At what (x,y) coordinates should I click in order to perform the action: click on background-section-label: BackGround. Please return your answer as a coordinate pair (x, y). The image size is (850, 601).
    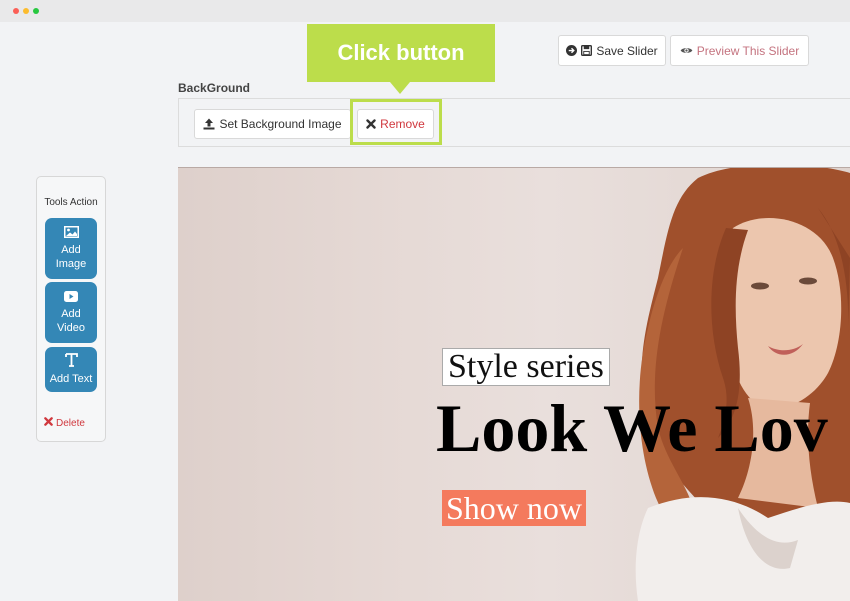
    Looking at the image, I should click on (214, 88).